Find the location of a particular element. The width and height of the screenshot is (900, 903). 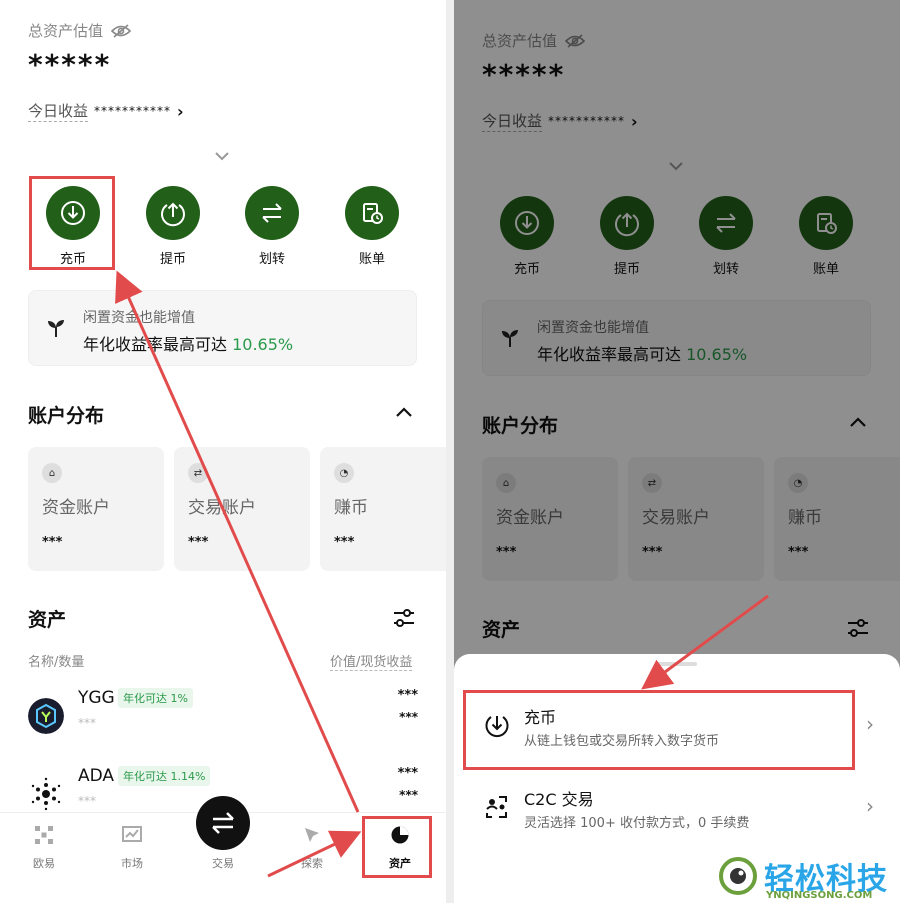

watermark-url: YNQINGSONG.COM is located at coordinates (819, 895).